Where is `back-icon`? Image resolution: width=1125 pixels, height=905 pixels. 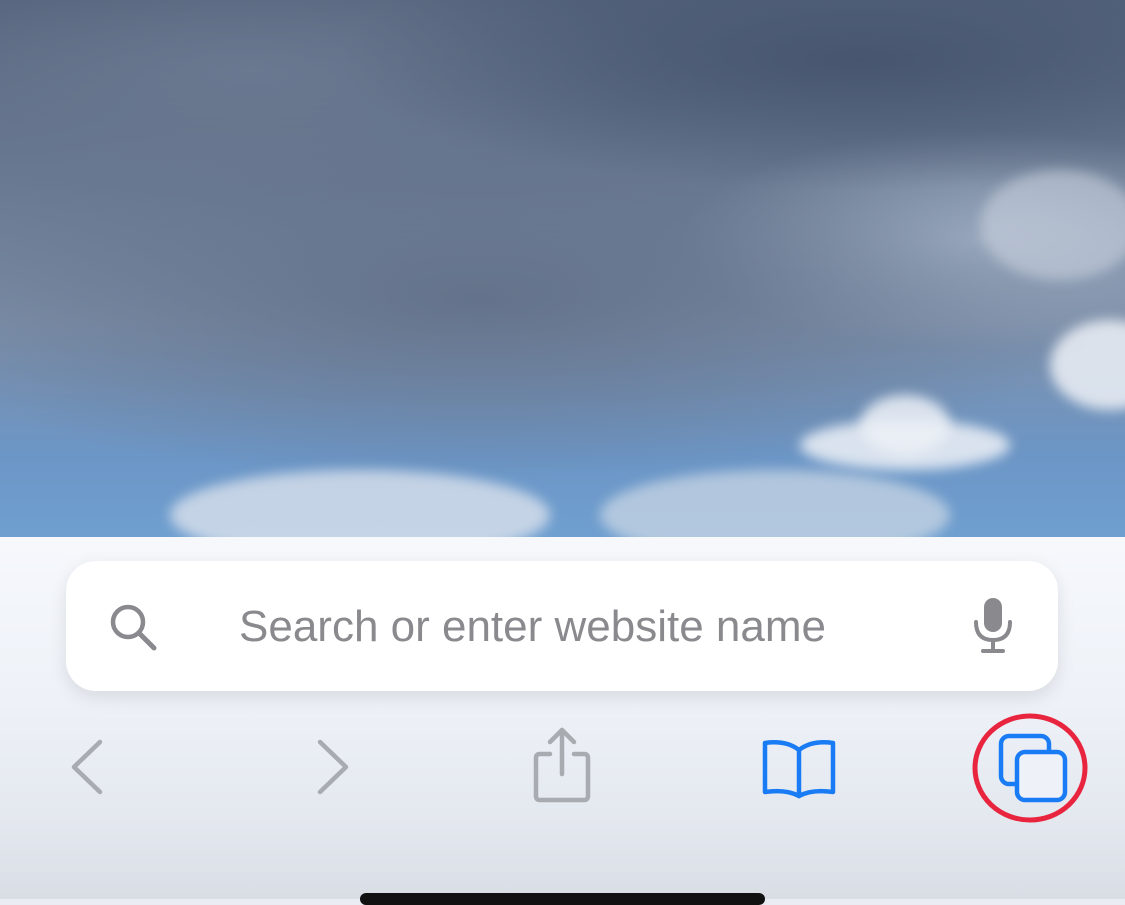 back-icon is located at coordinates (87, 767).